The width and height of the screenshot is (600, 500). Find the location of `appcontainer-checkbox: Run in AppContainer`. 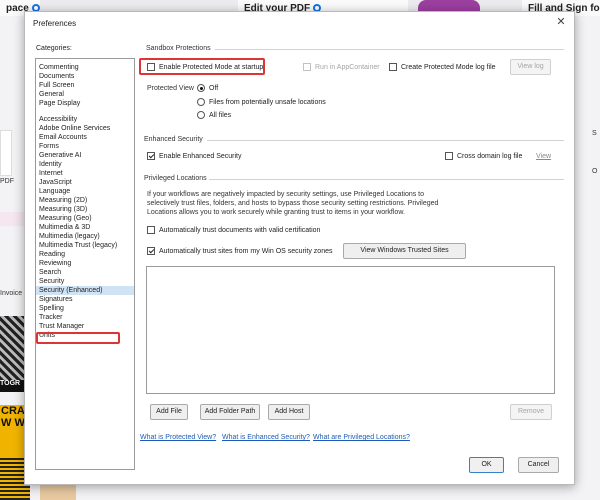

appcontainer-checkbox: Run in AppContainer is located at coordinates (341, 67).